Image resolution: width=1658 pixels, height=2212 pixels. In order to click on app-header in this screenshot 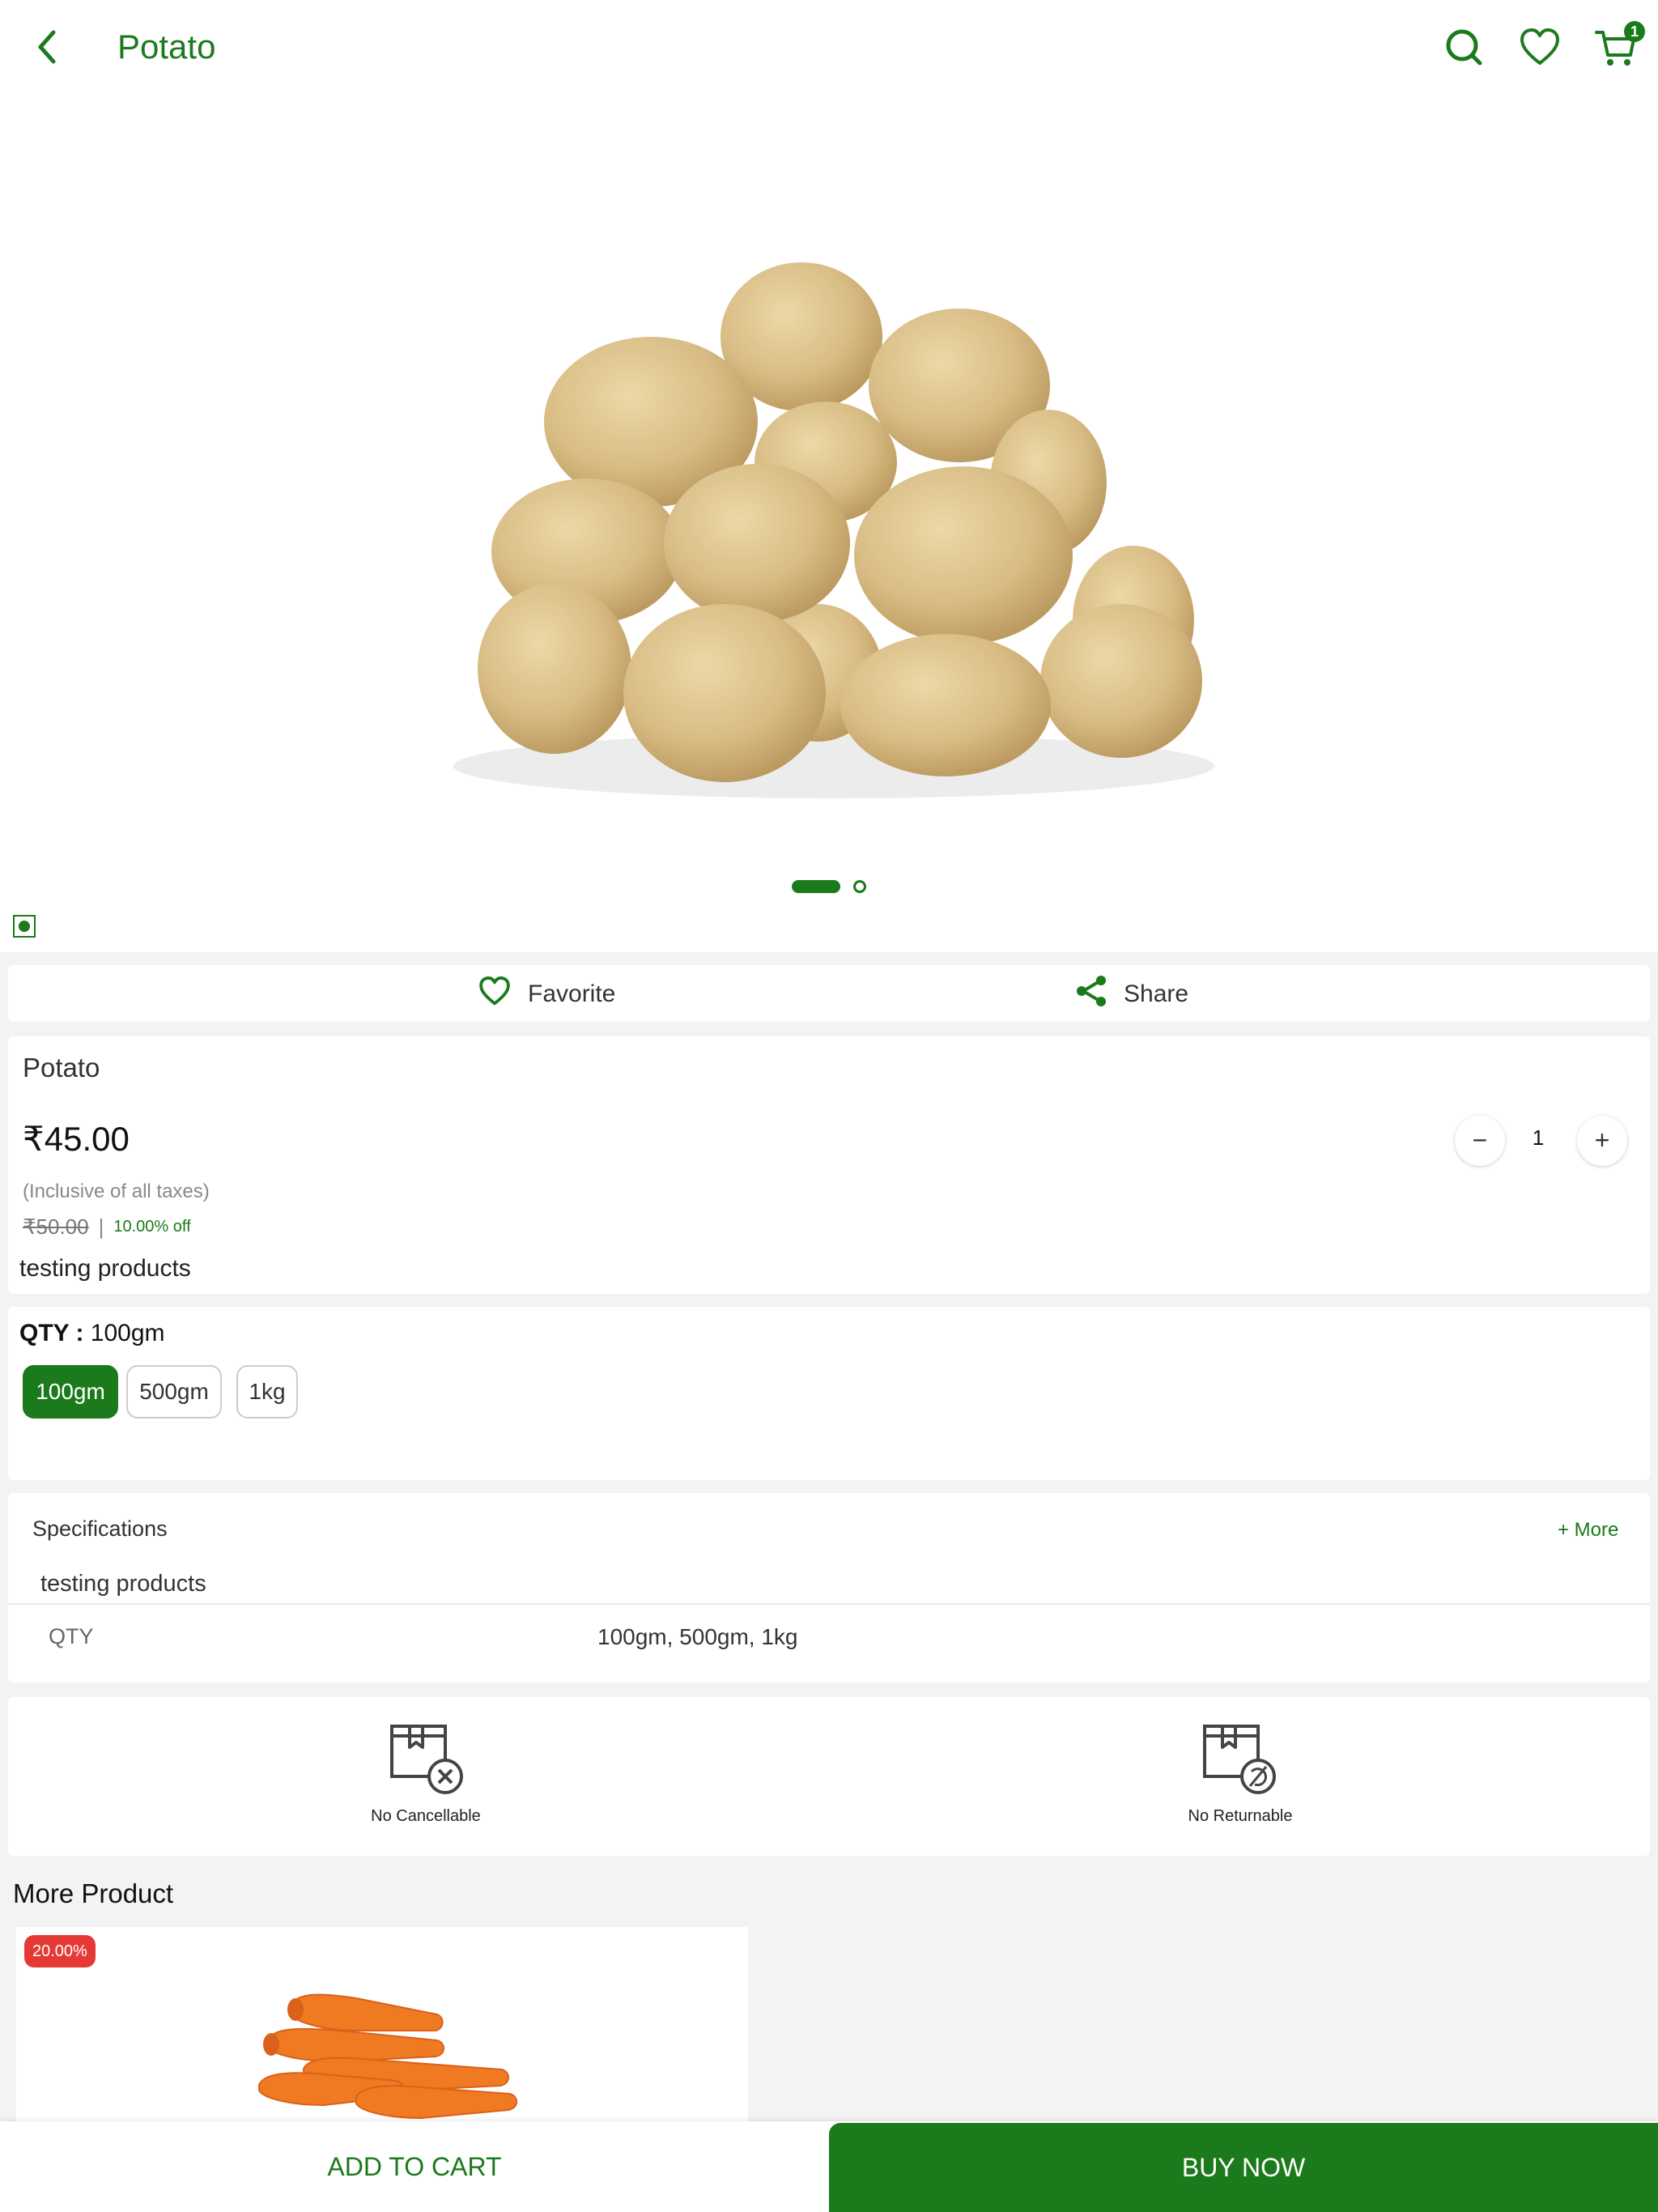, I will do `click(829, 47)`.